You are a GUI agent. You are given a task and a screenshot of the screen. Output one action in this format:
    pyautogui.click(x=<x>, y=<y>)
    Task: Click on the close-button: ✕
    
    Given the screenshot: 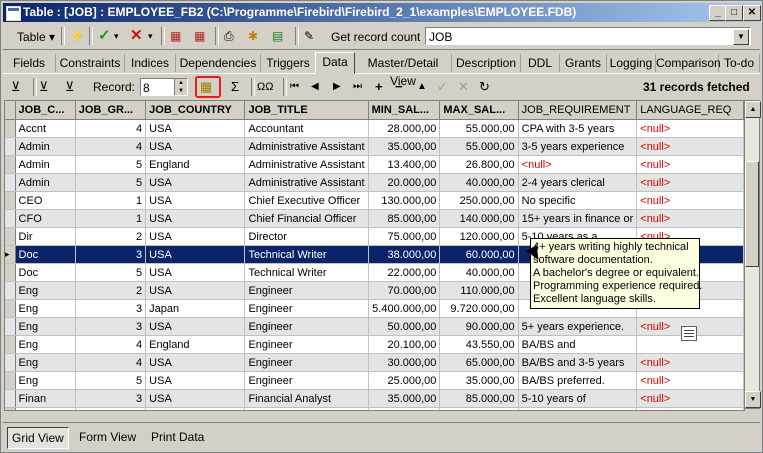 What is the action you would take?
    pyautogui.click(x=752, y=13)
    